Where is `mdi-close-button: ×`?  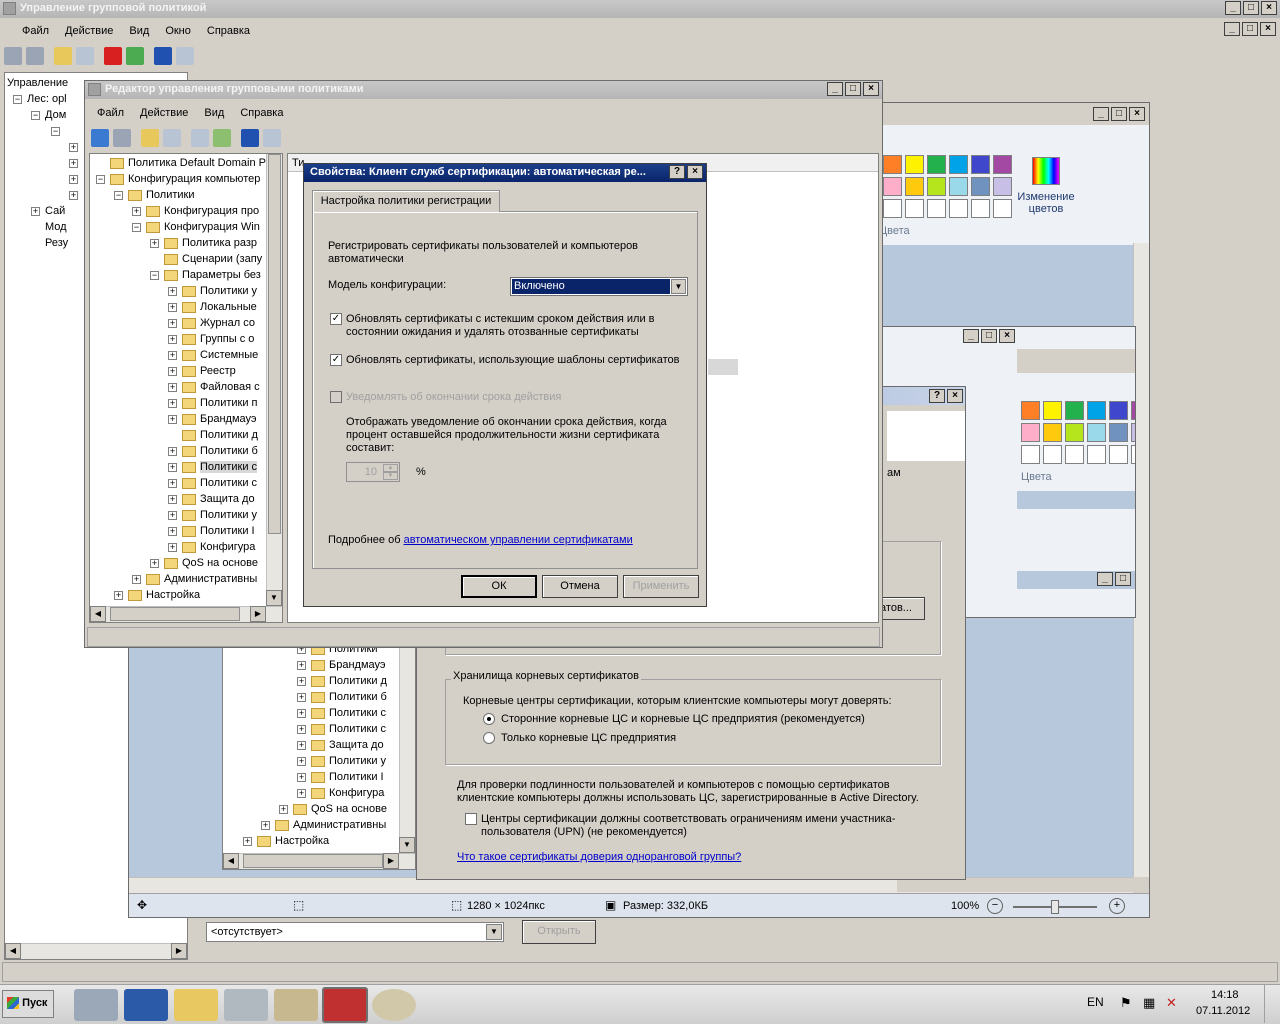 mdi-close-button: × is located at coordinates (1268, 29).